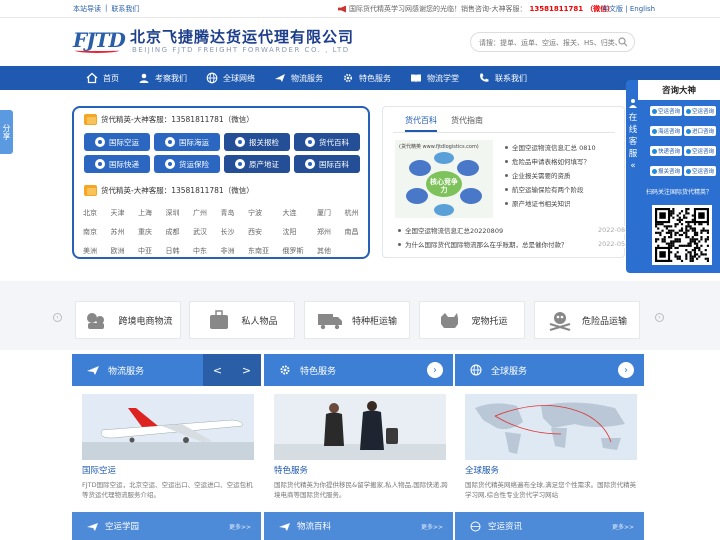  I want to click on search-input, so click(548, 42).